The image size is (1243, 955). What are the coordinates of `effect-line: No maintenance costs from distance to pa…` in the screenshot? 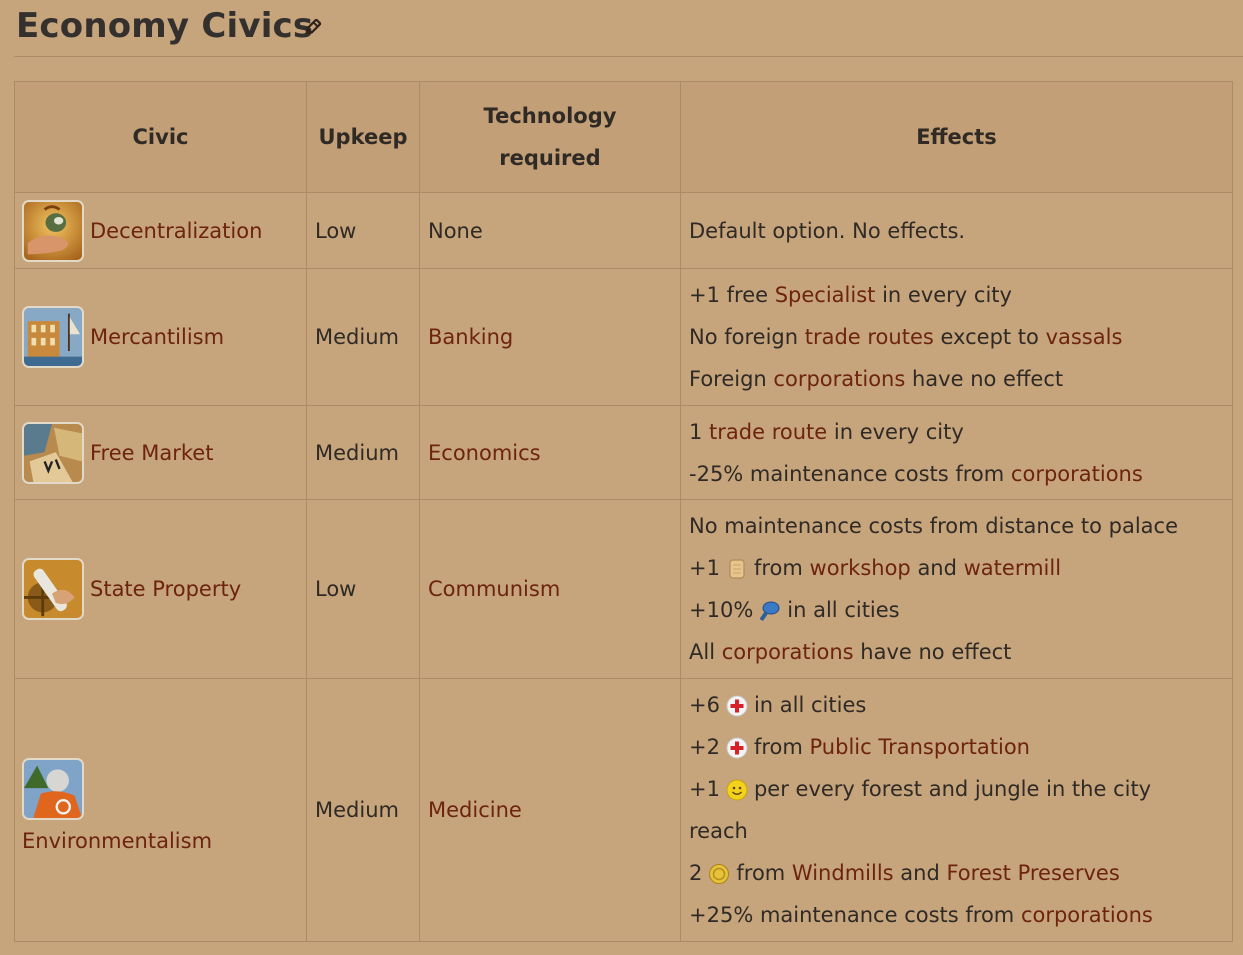 It's located at (933, 526).